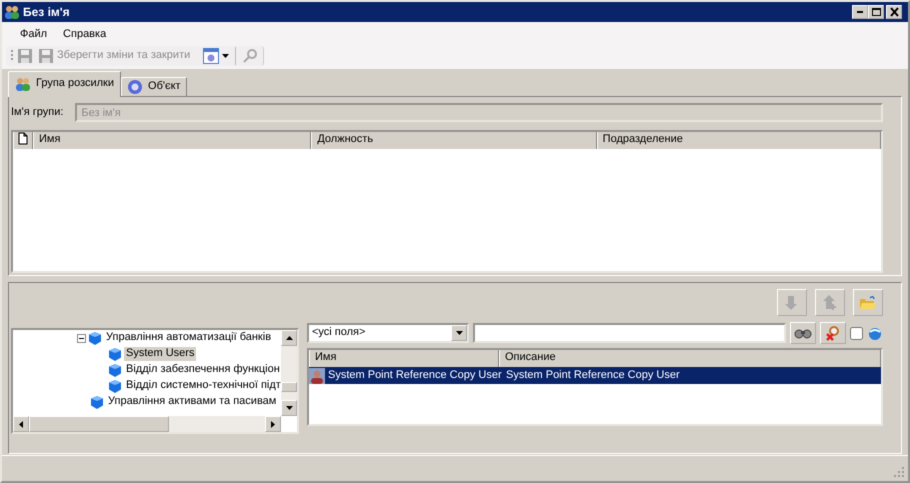 The height and width of the screenshot is (483, 910). What do you see at coordinates (192, 402) in the screenshot?
I see `tree-item: Управління активами та пасивам` at bounding box center [192, 402].